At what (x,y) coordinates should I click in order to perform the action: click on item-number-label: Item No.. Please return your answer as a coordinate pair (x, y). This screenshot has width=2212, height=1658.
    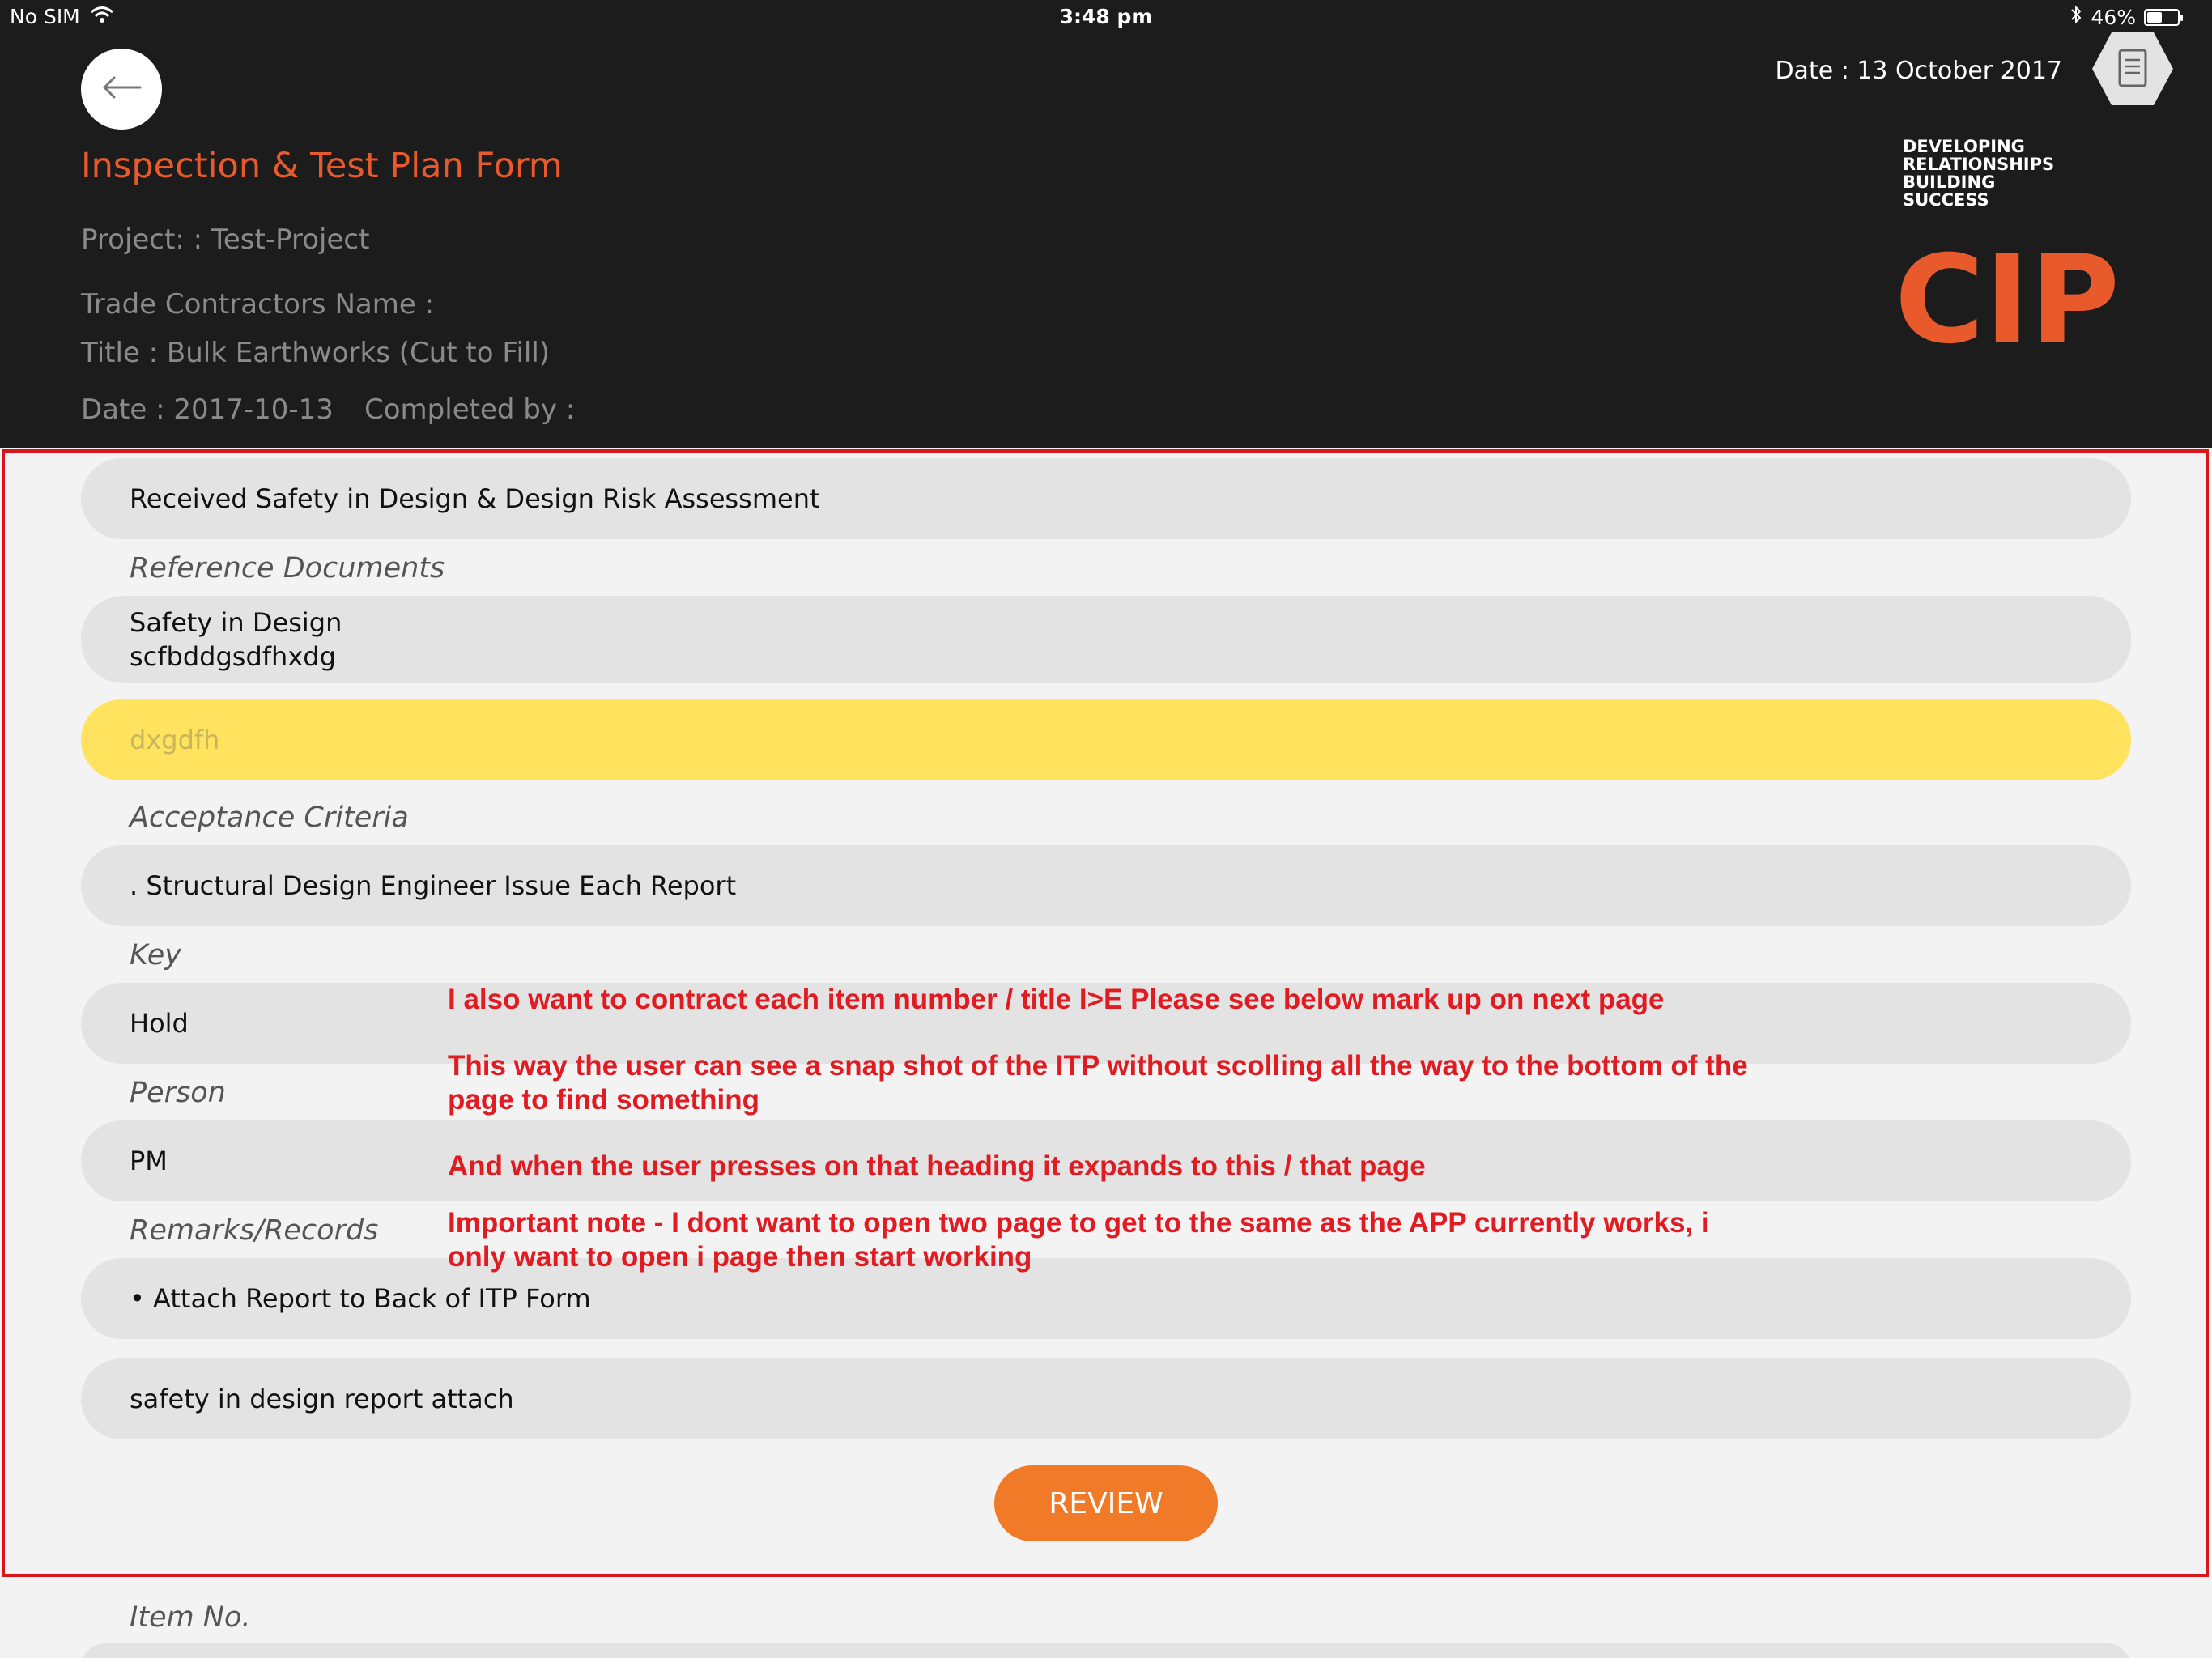
    Looking at the image, I should click on (190, 1617).